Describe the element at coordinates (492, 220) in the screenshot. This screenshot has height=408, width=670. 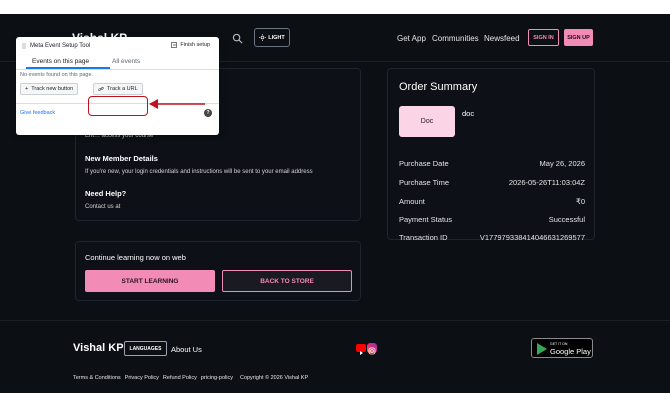
I see `order-row: Payment Status Successful` at that location.